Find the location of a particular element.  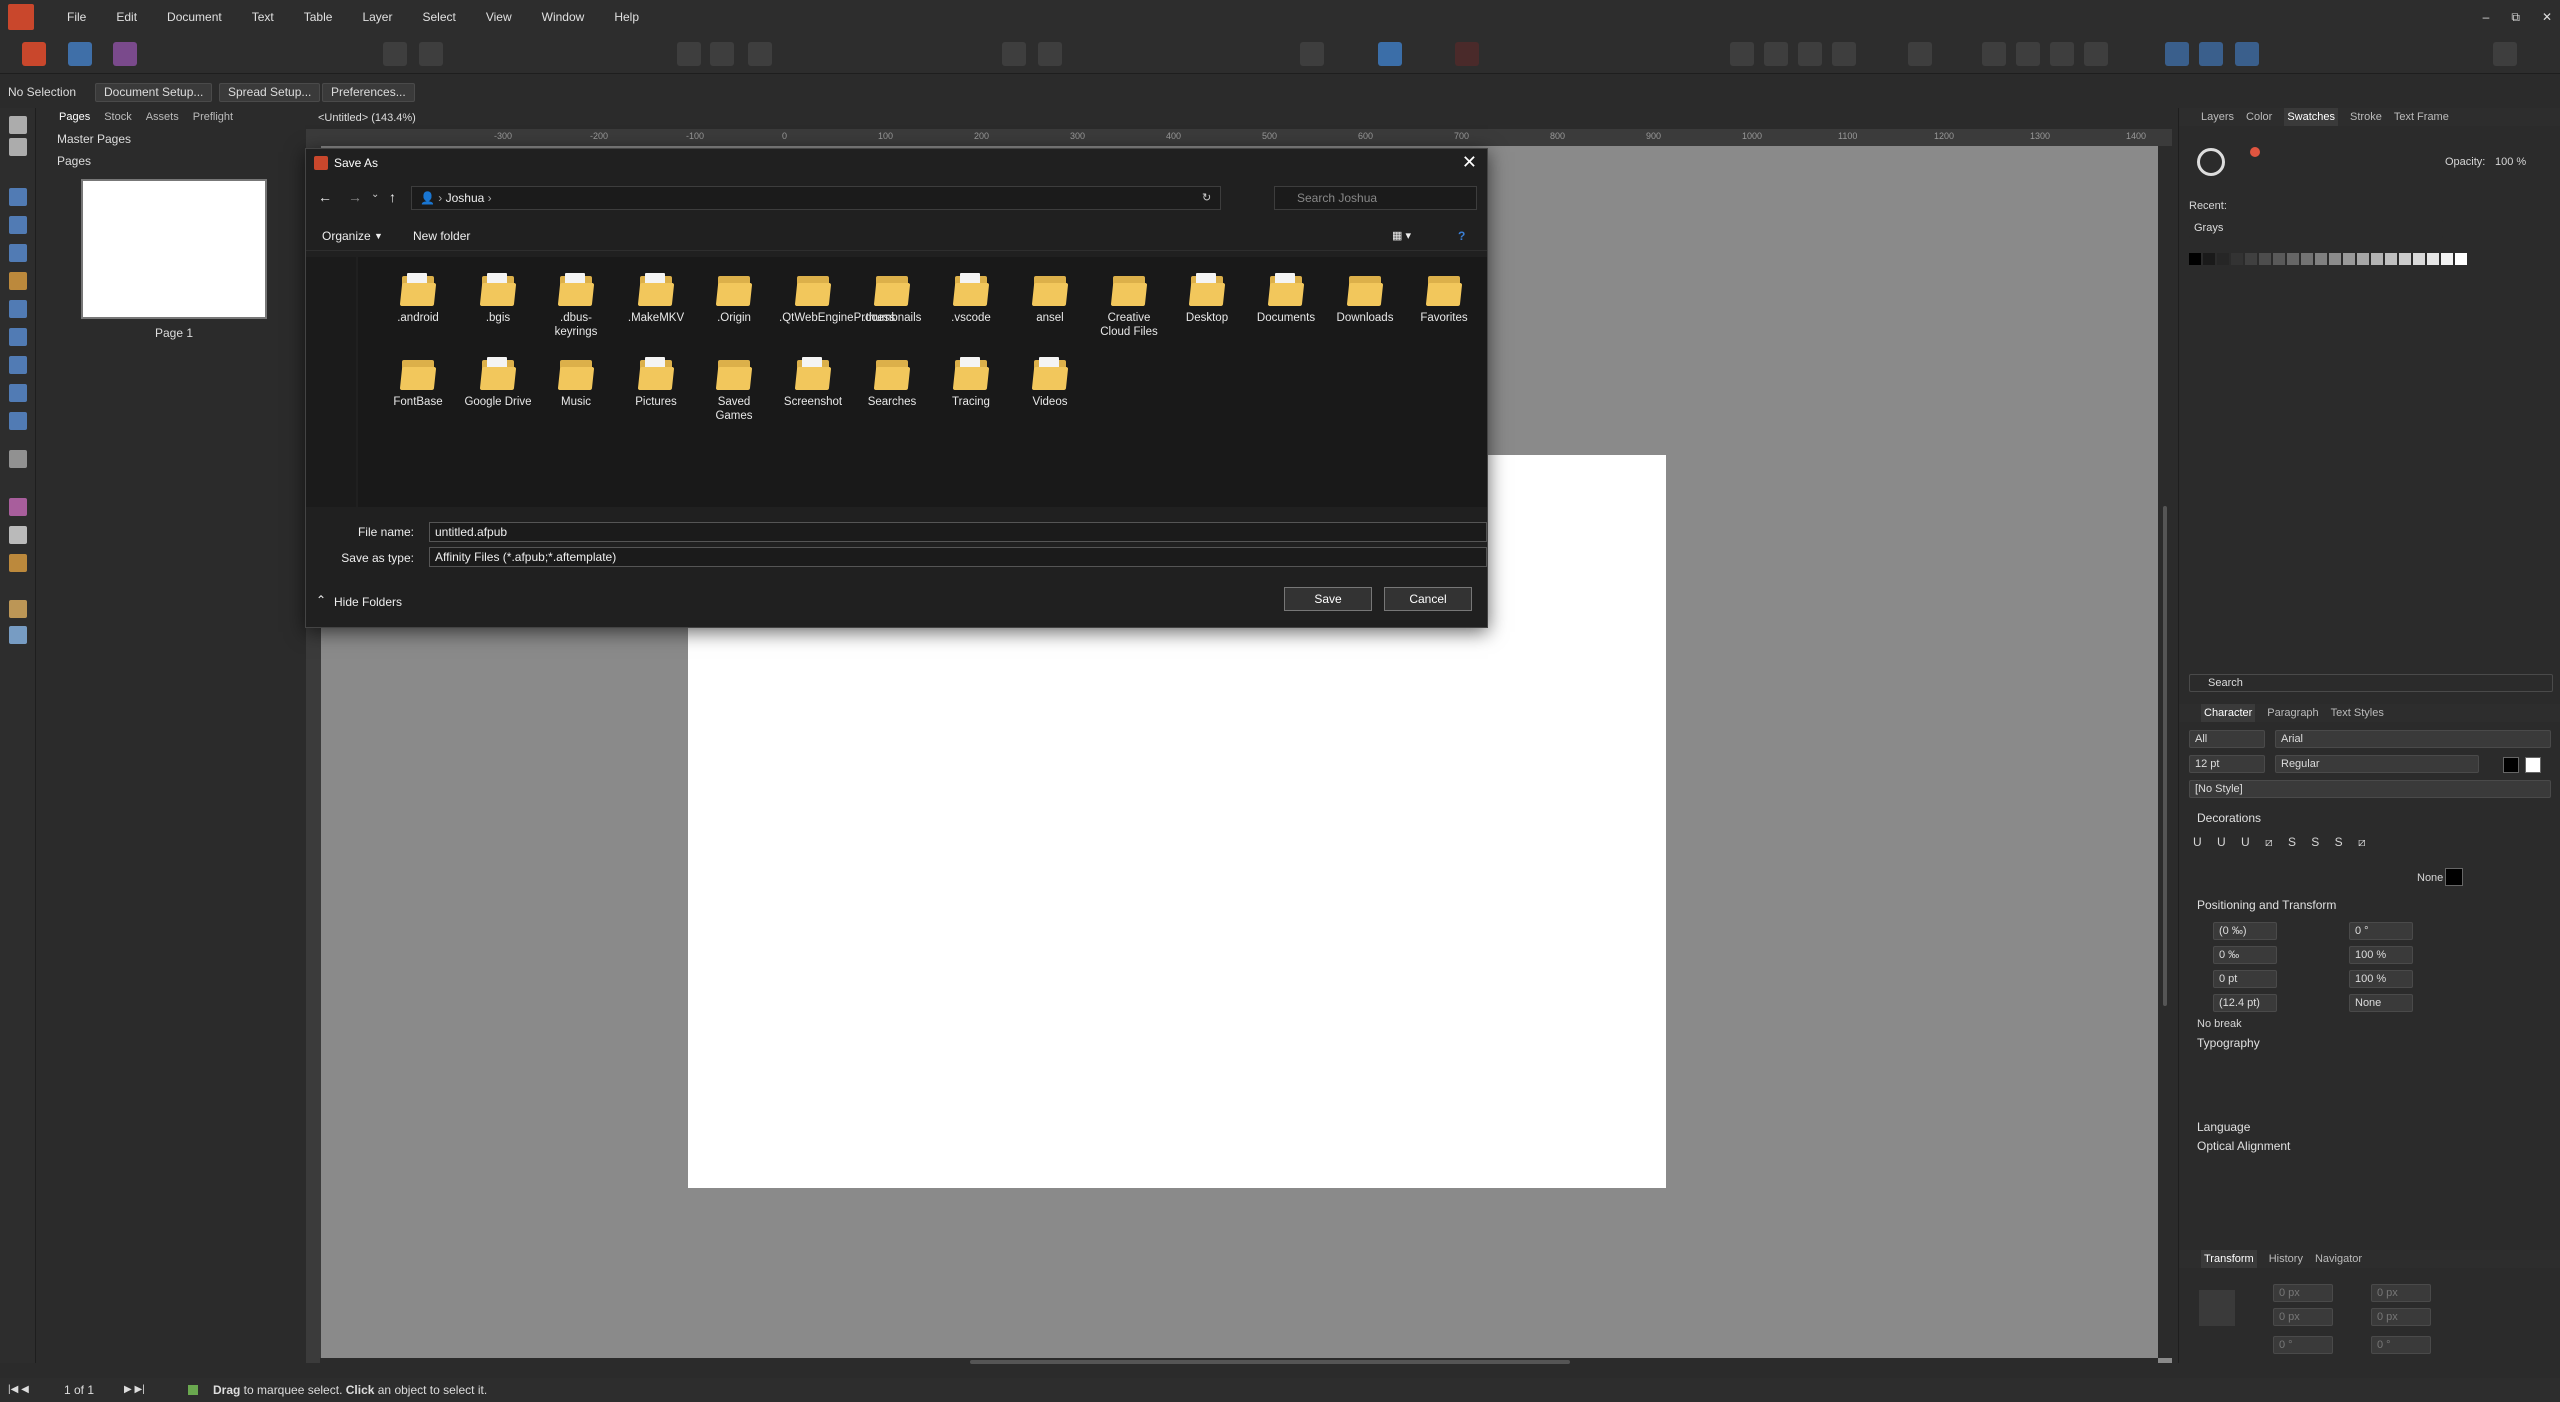

width-input: 0 px is located at coordinates (2401, 1293).